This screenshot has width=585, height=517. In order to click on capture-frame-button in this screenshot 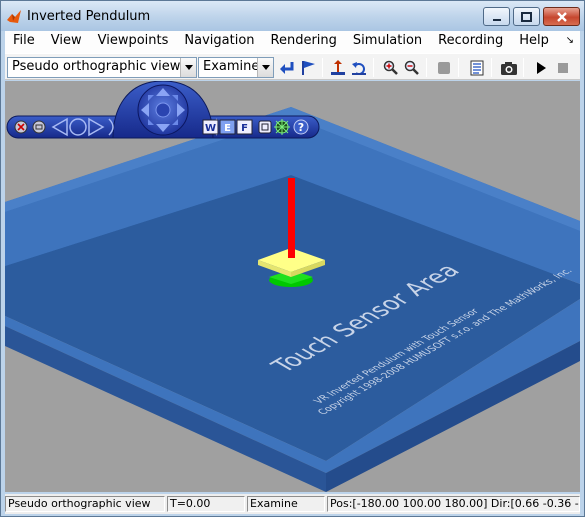, I will do `click(508, 67)`.